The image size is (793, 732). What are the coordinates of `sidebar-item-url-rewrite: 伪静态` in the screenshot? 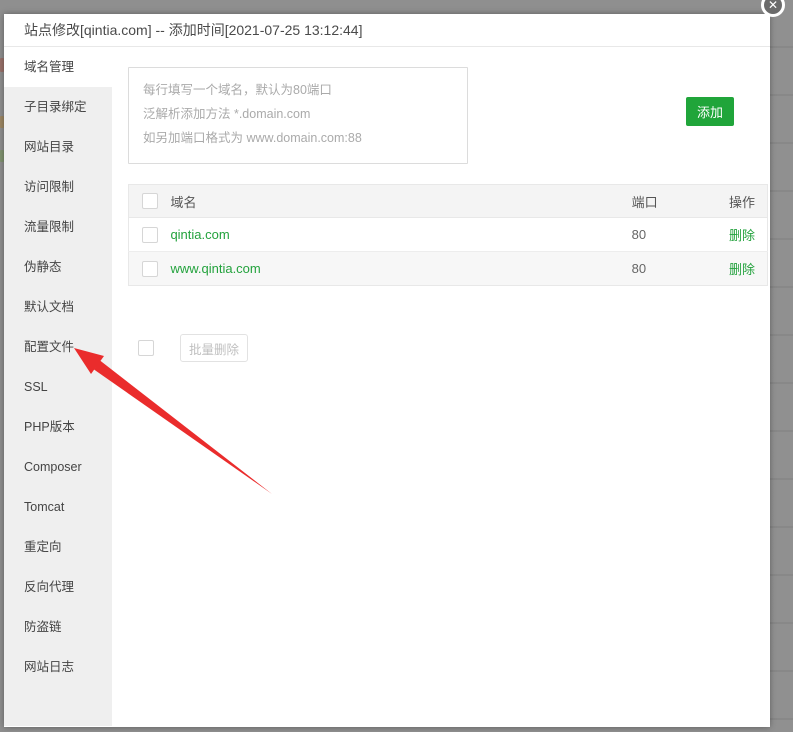 It's located at (58, 267).